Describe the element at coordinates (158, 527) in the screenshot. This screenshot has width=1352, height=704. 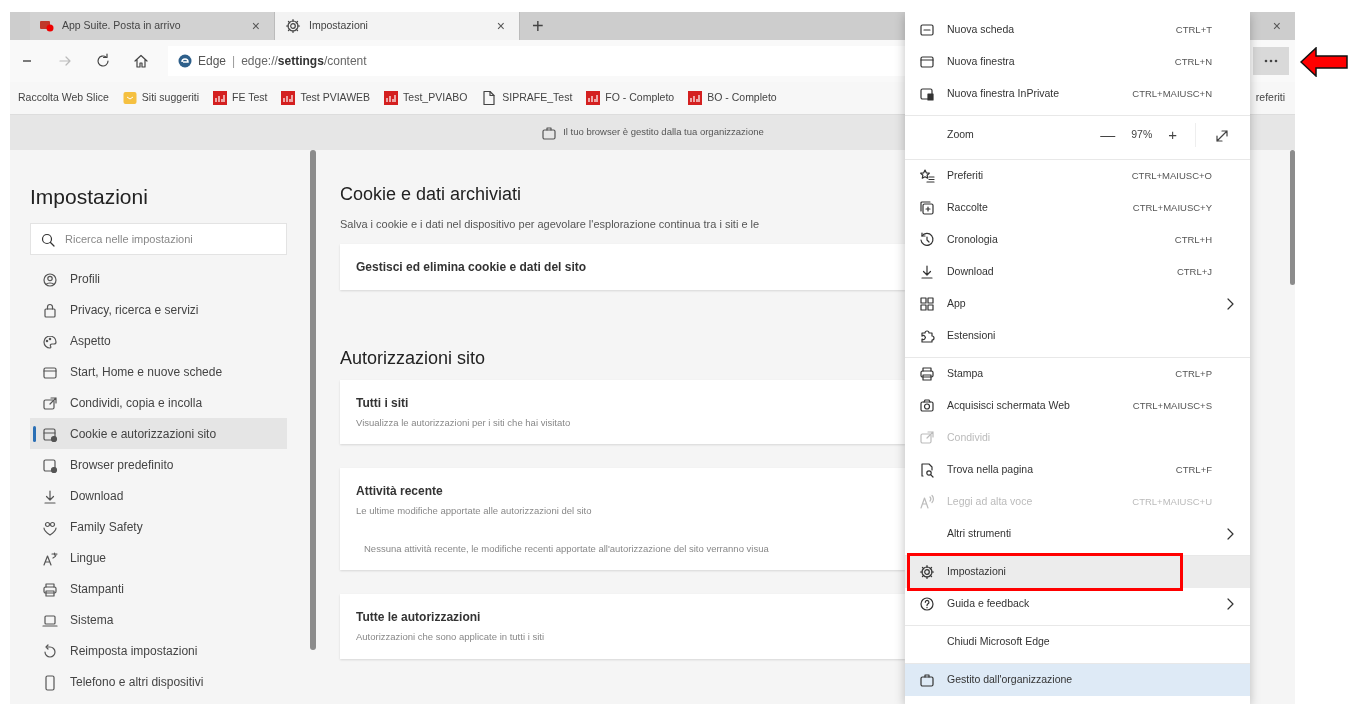
I see `sidebar-item: Family Safety` at that location.